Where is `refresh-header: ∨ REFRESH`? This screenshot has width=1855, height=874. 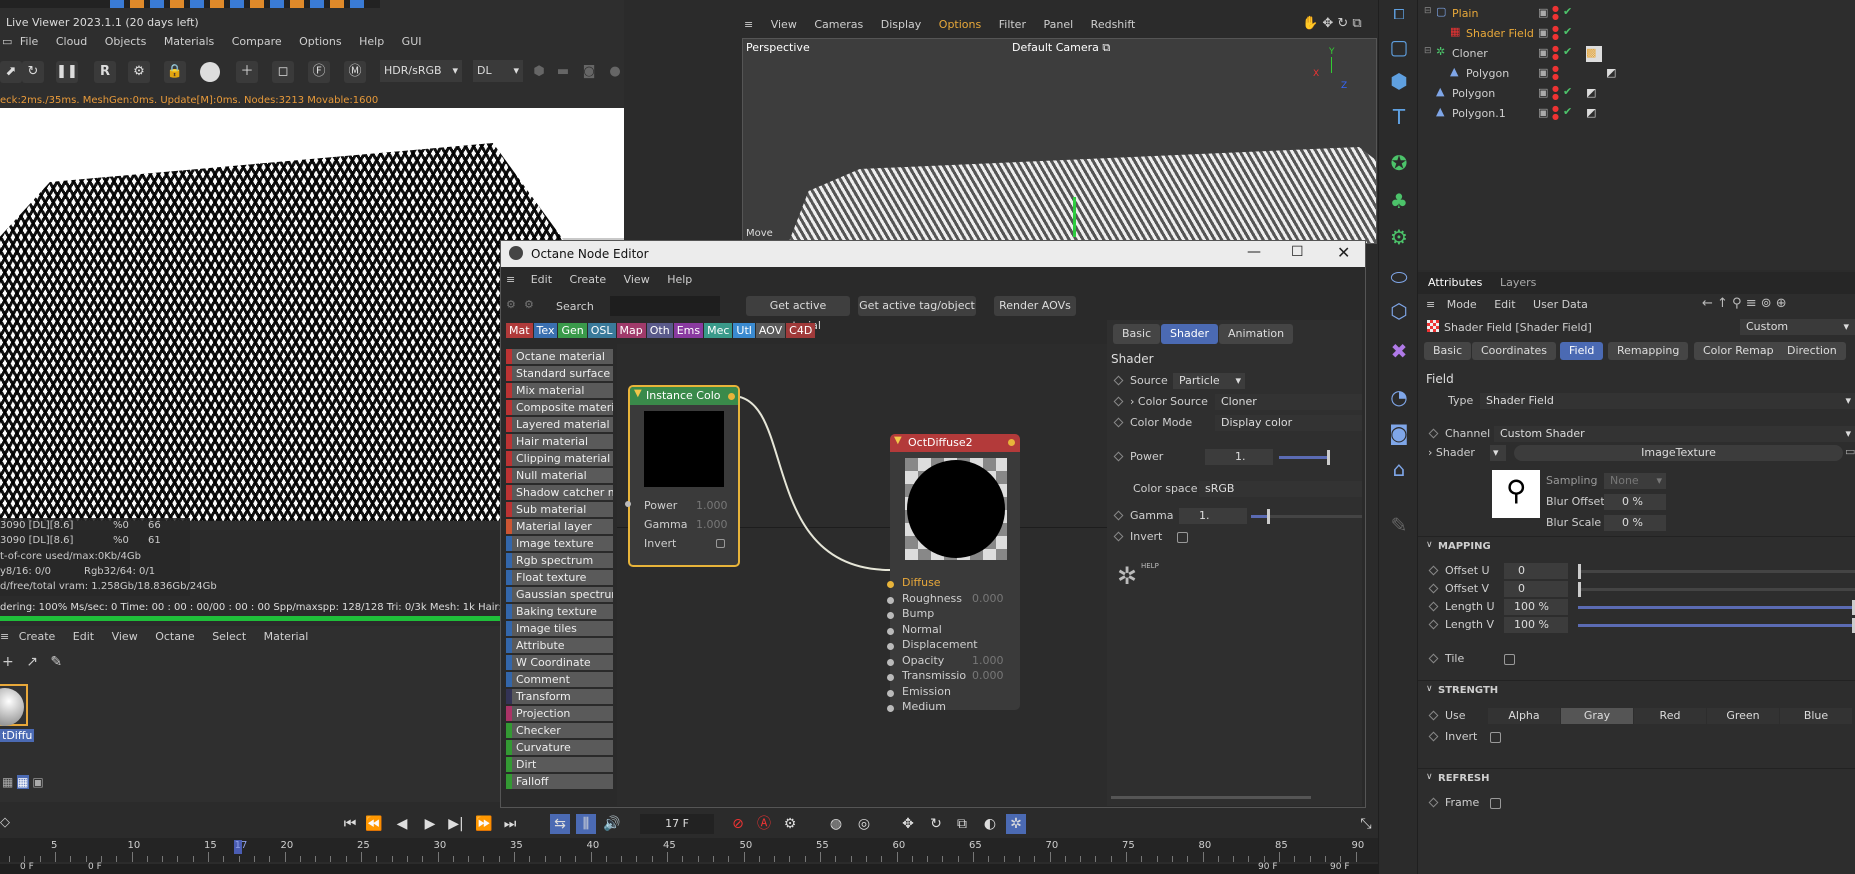 refresh-header: ∨ REFRESH is located at coordinates (1636, 777).